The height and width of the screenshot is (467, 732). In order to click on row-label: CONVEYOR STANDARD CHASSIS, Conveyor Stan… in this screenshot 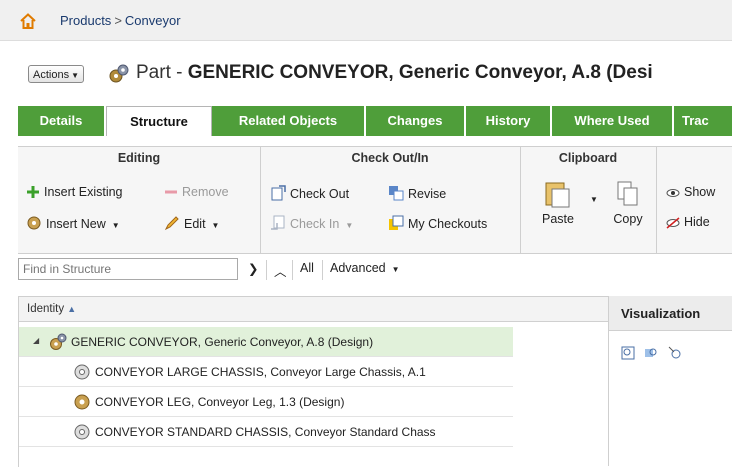, I will do `click(265, 432)`.